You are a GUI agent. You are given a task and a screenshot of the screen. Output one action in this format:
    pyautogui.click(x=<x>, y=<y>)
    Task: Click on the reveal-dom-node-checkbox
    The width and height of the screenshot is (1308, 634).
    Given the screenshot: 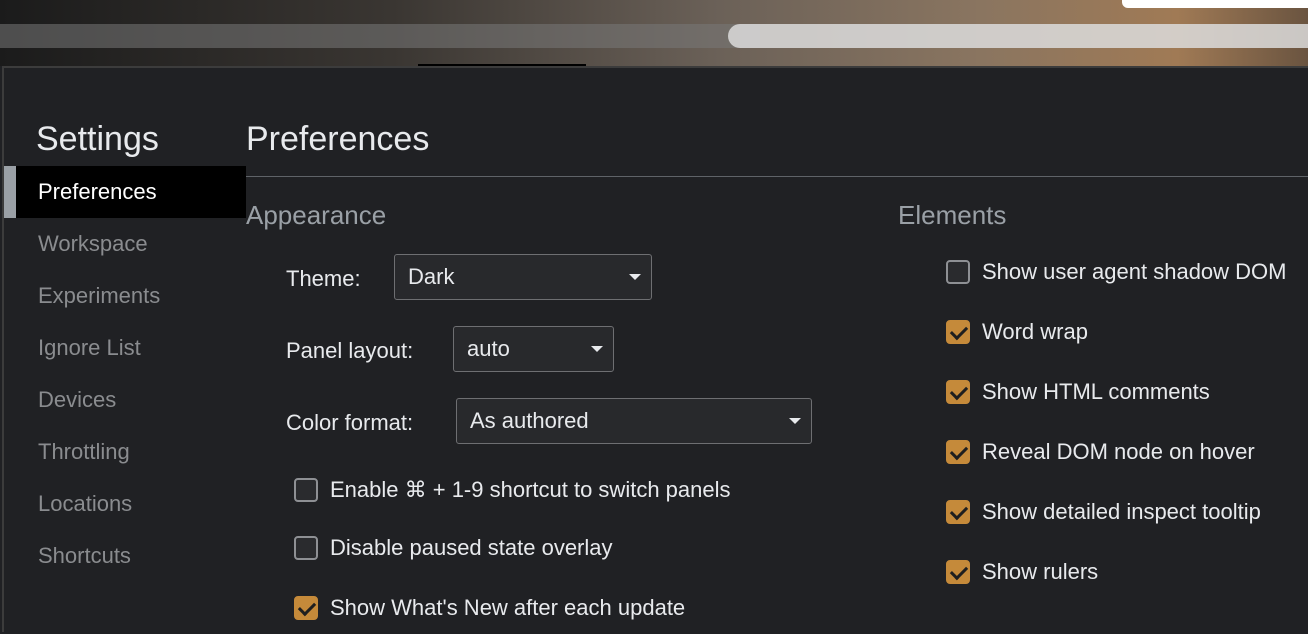 What is the action you would take?
    pyautogui.click(x=958, y=452)
    